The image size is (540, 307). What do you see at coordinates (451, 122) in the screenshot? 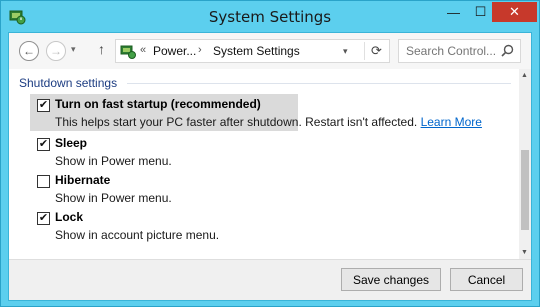
I see `learn-more-link: Learn More` at bounding box center [451, 122].